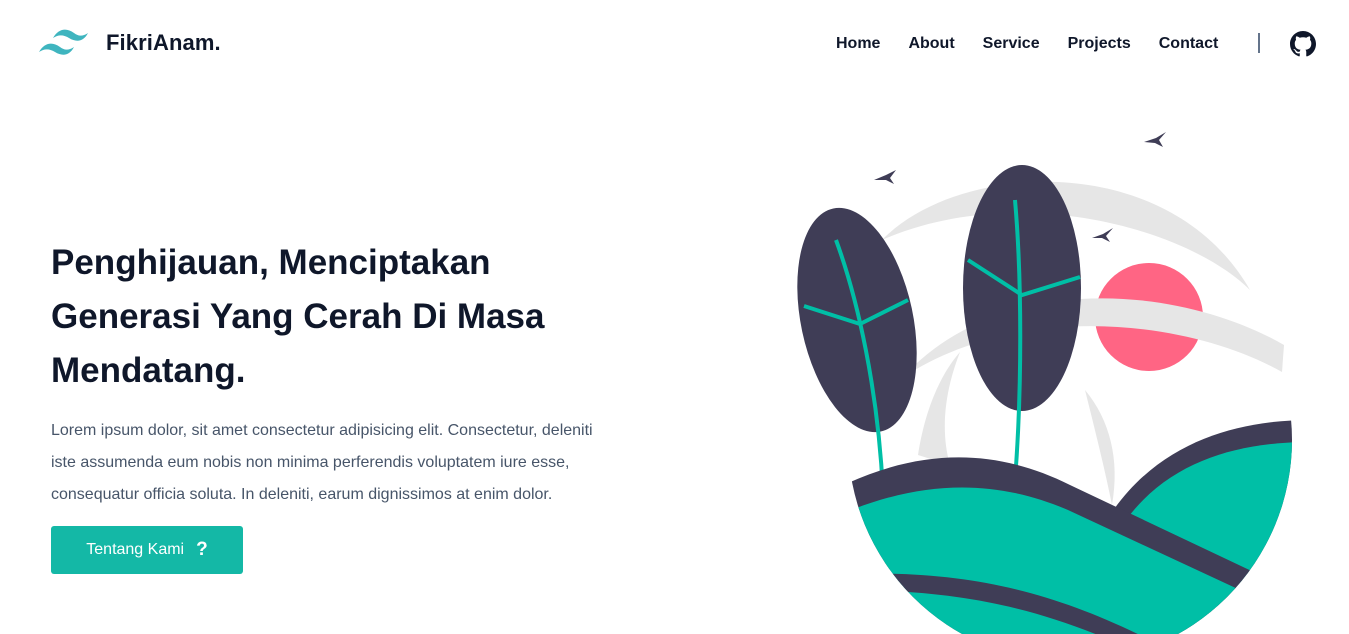  What do you see at coordinates (163, 42) in the screenshot?
I see `brand-name: FikriAnam.` at bounding box center [163, 42].